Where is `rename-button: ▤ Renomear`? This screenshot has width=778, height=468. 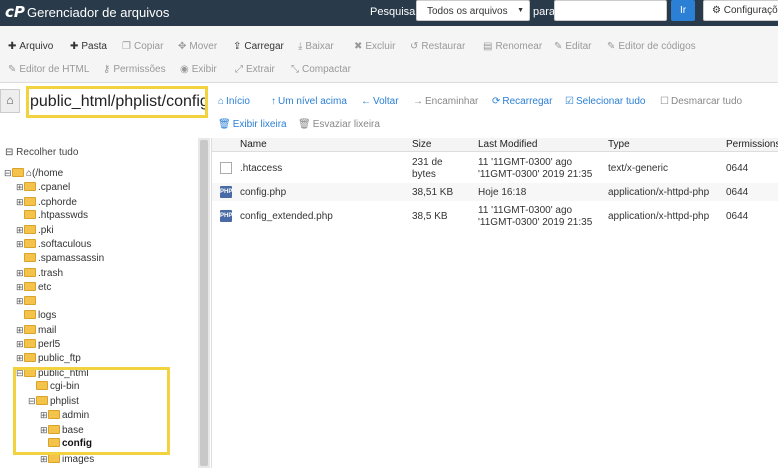
rename-button: ▤ Renomear is located at coordinates (512, 46).